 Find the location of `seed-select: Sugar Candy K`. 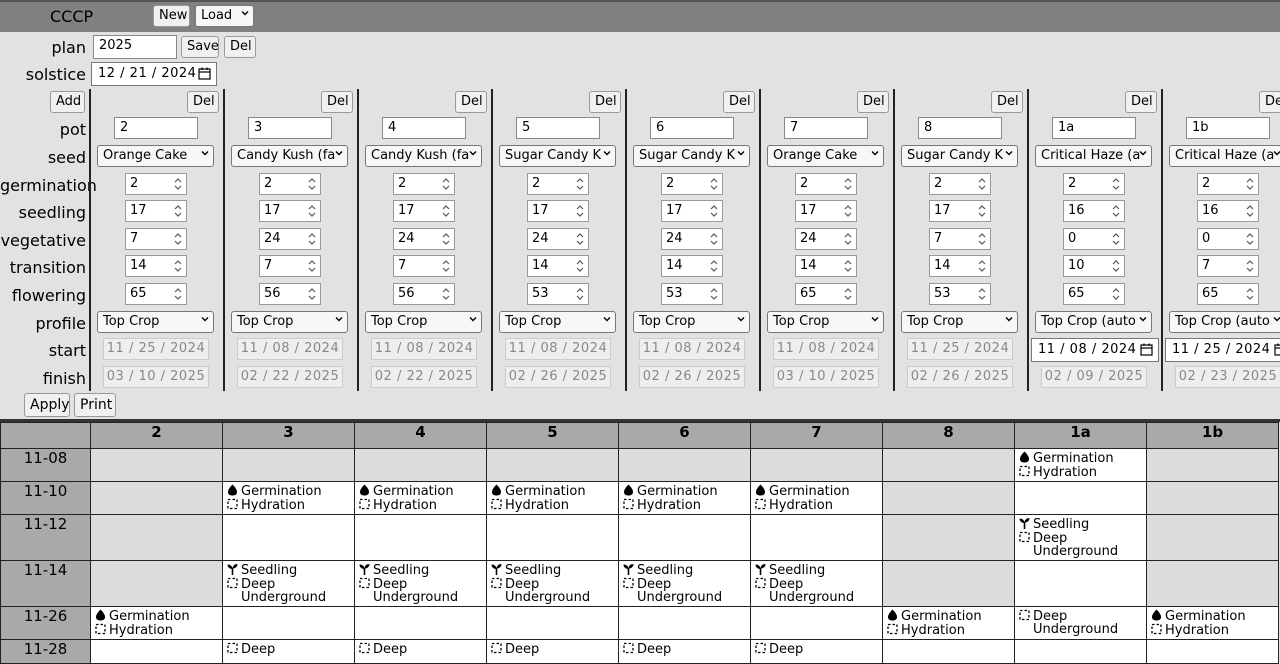

seed-select: Sugar Candy K is located at coordinates (959, 156).